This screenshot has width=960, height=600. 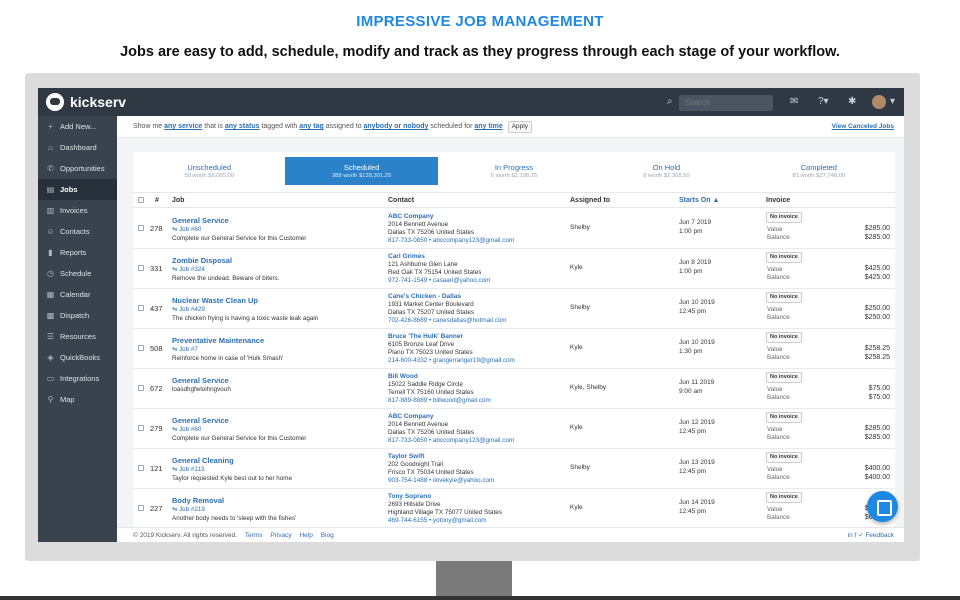 I want to click on job-title-link: General Cleaning, so click(x=203, y=460).